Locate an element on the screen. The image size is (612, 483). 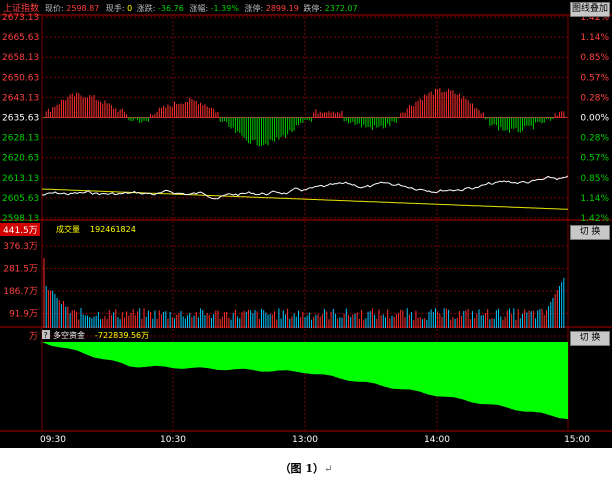
change-value: -36.76 is located at coordinates (171, 8).